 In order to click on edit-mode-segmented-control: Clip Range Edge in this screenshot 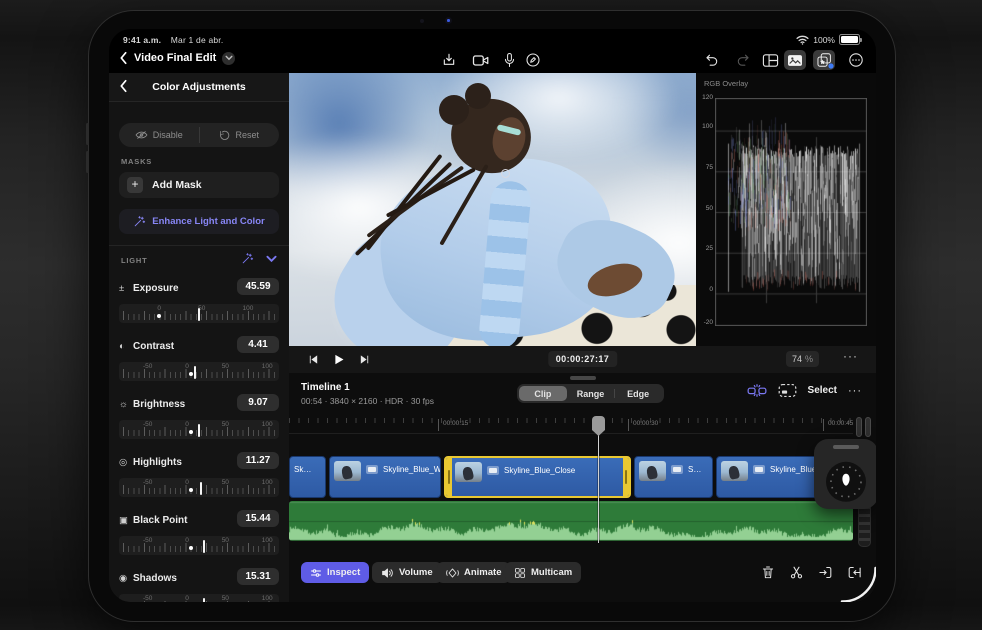, I will do `click(590, 393)`.